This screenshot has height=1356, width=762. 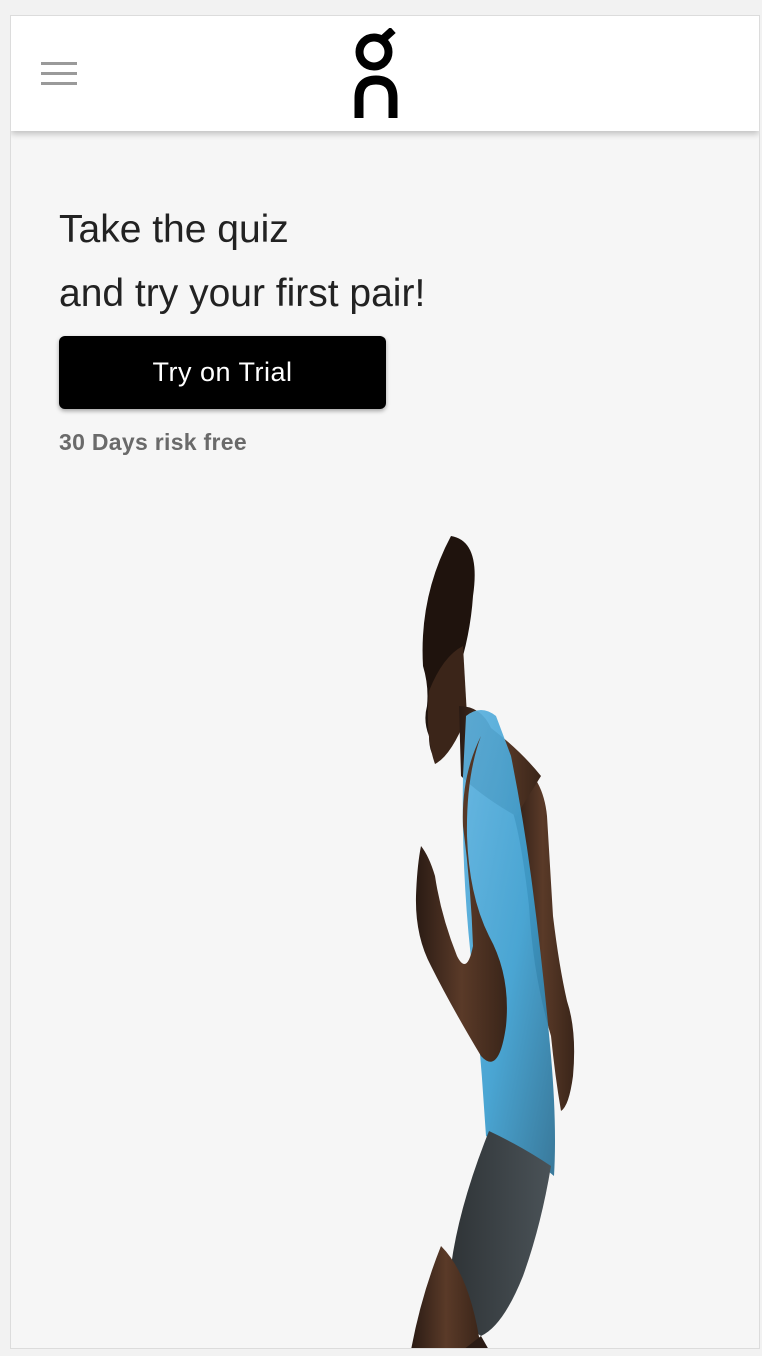 I want to click on hamburger-menu-icon, so click(x=57, y=73).